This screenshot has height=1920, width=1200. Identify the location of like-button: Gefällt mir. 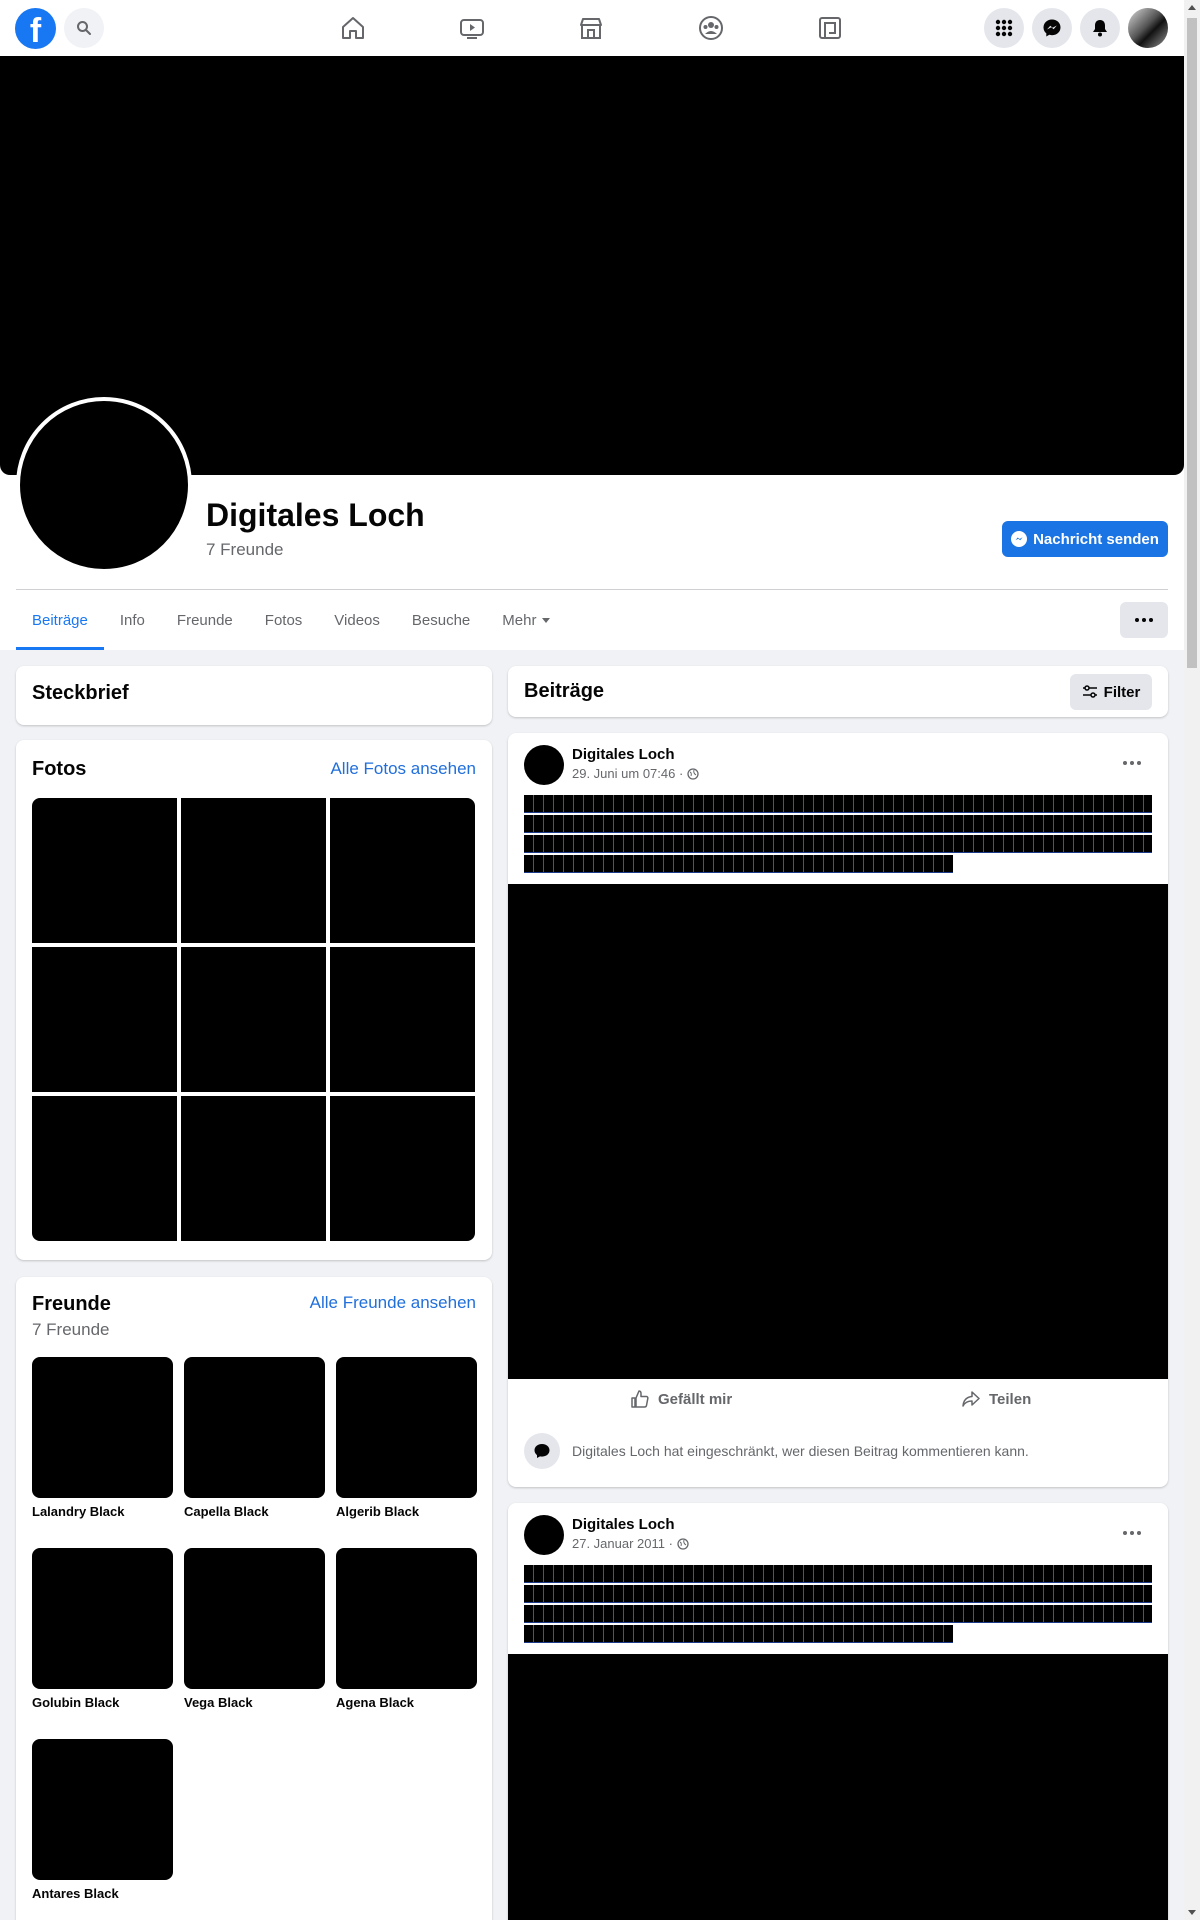
(681, 1399).